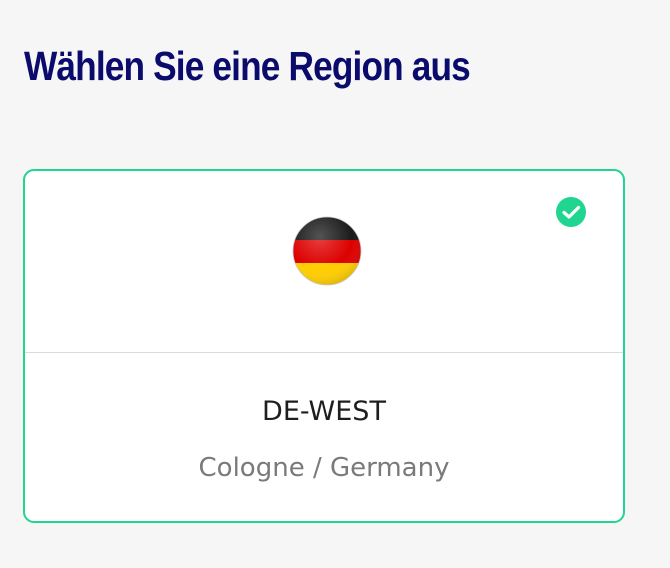 This screenshot has width=670, height=568. What do you see at coordinates (324, 468) in the screenshot?
I see `region-location: Cologne / Germany` at bounding box center [324, 468].